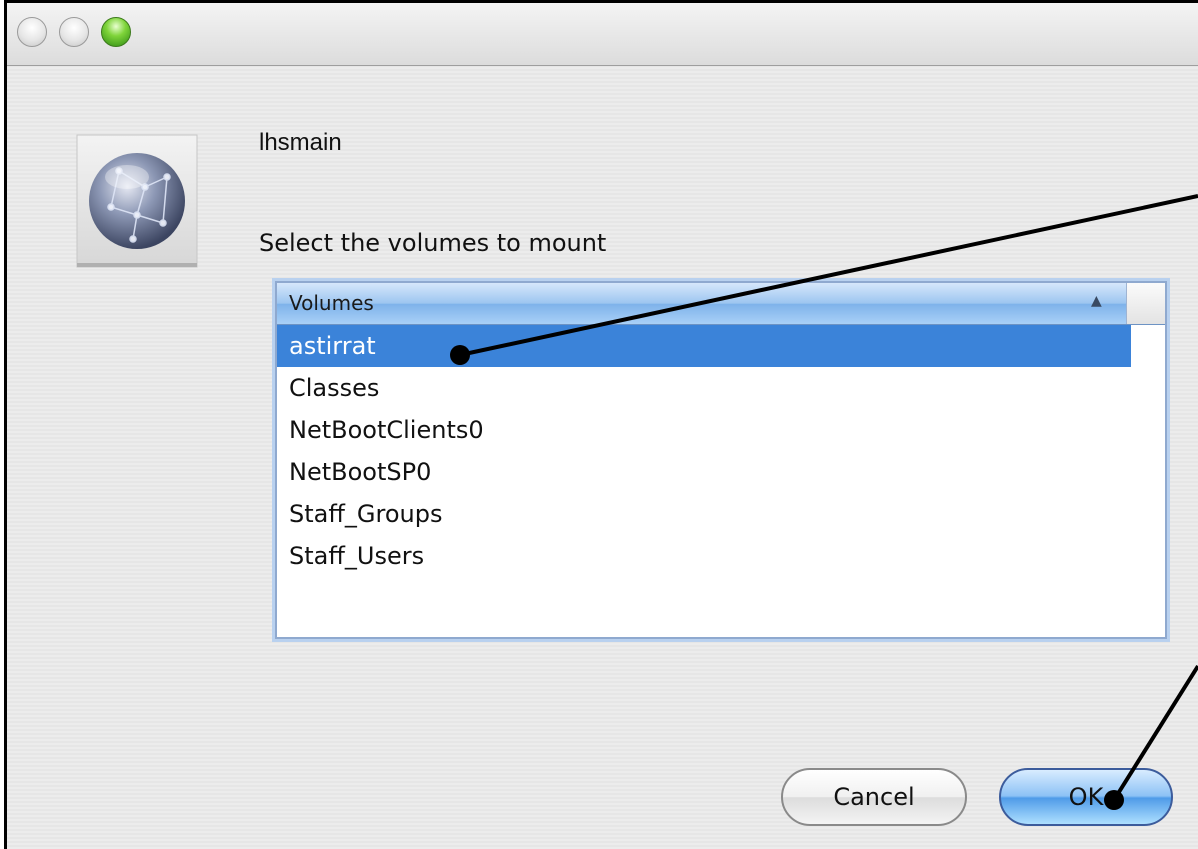 This screenshot has width=1198, height=849. What do you see at coordinates (721, 304) in the screenshot?
I see `volumes-column-header: Volumes ▲` at bounding box center [721, 304].